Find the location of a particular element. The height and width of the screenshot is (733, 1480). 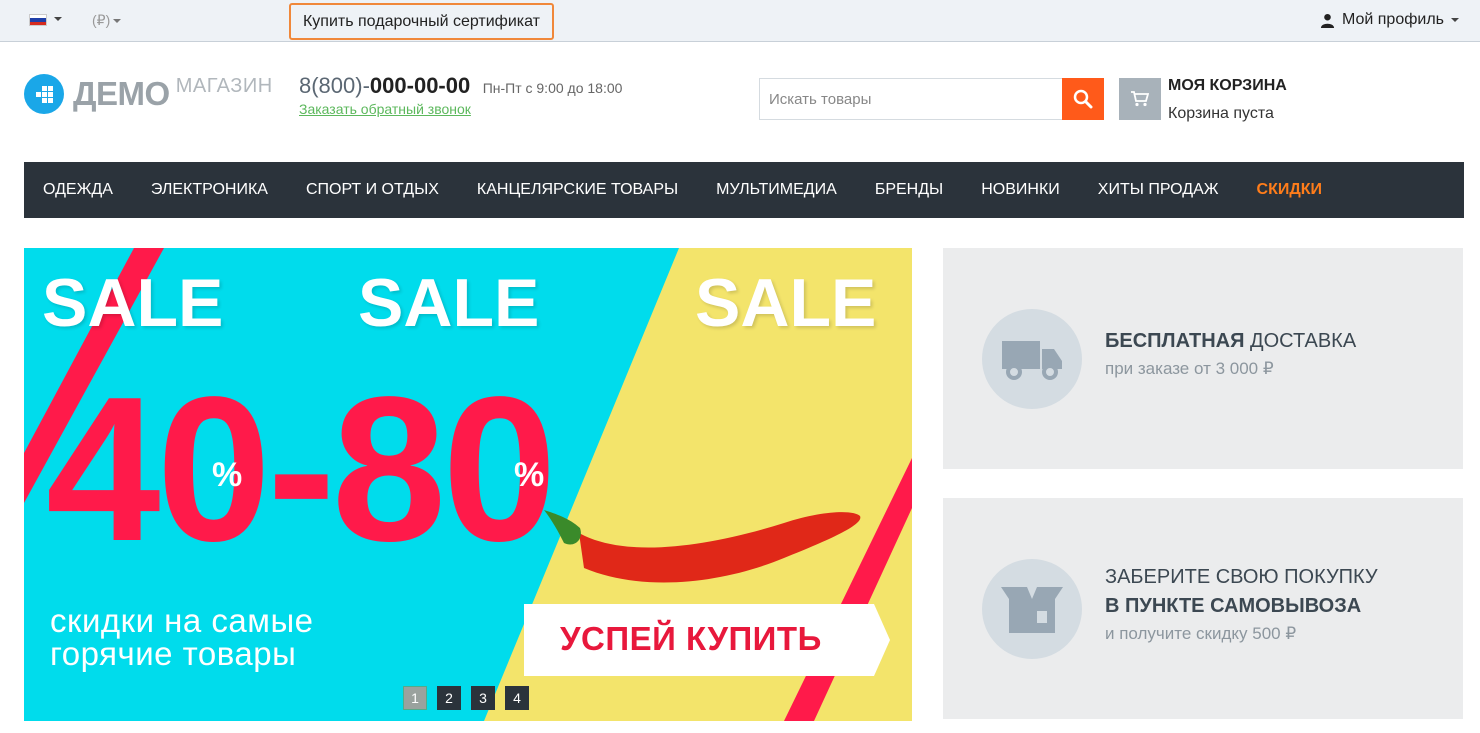

slide-dot-4: 4 is located at coordinates (517, 698).